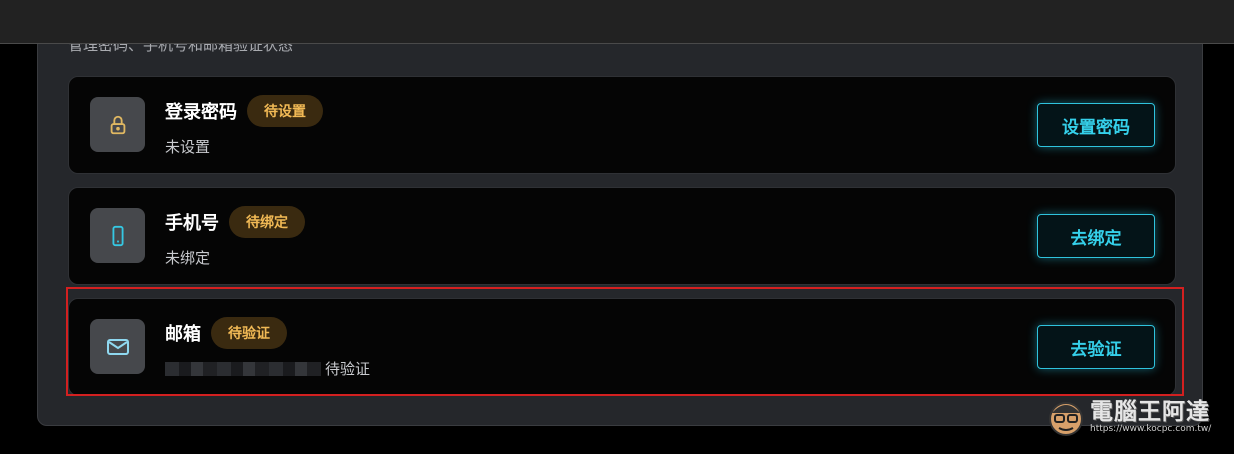 Image resolution: width=1234 pixels, height=454 pixels. What do you see at coordinates (183, 334) in the screenshot?
I see `email-title: 邮箱` at bounding box center [183, 334].